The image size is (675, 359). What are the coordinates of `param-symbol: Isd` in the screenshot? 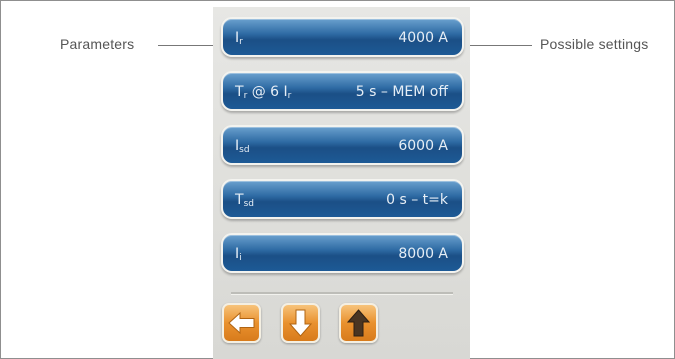 It's located at (242, 146).